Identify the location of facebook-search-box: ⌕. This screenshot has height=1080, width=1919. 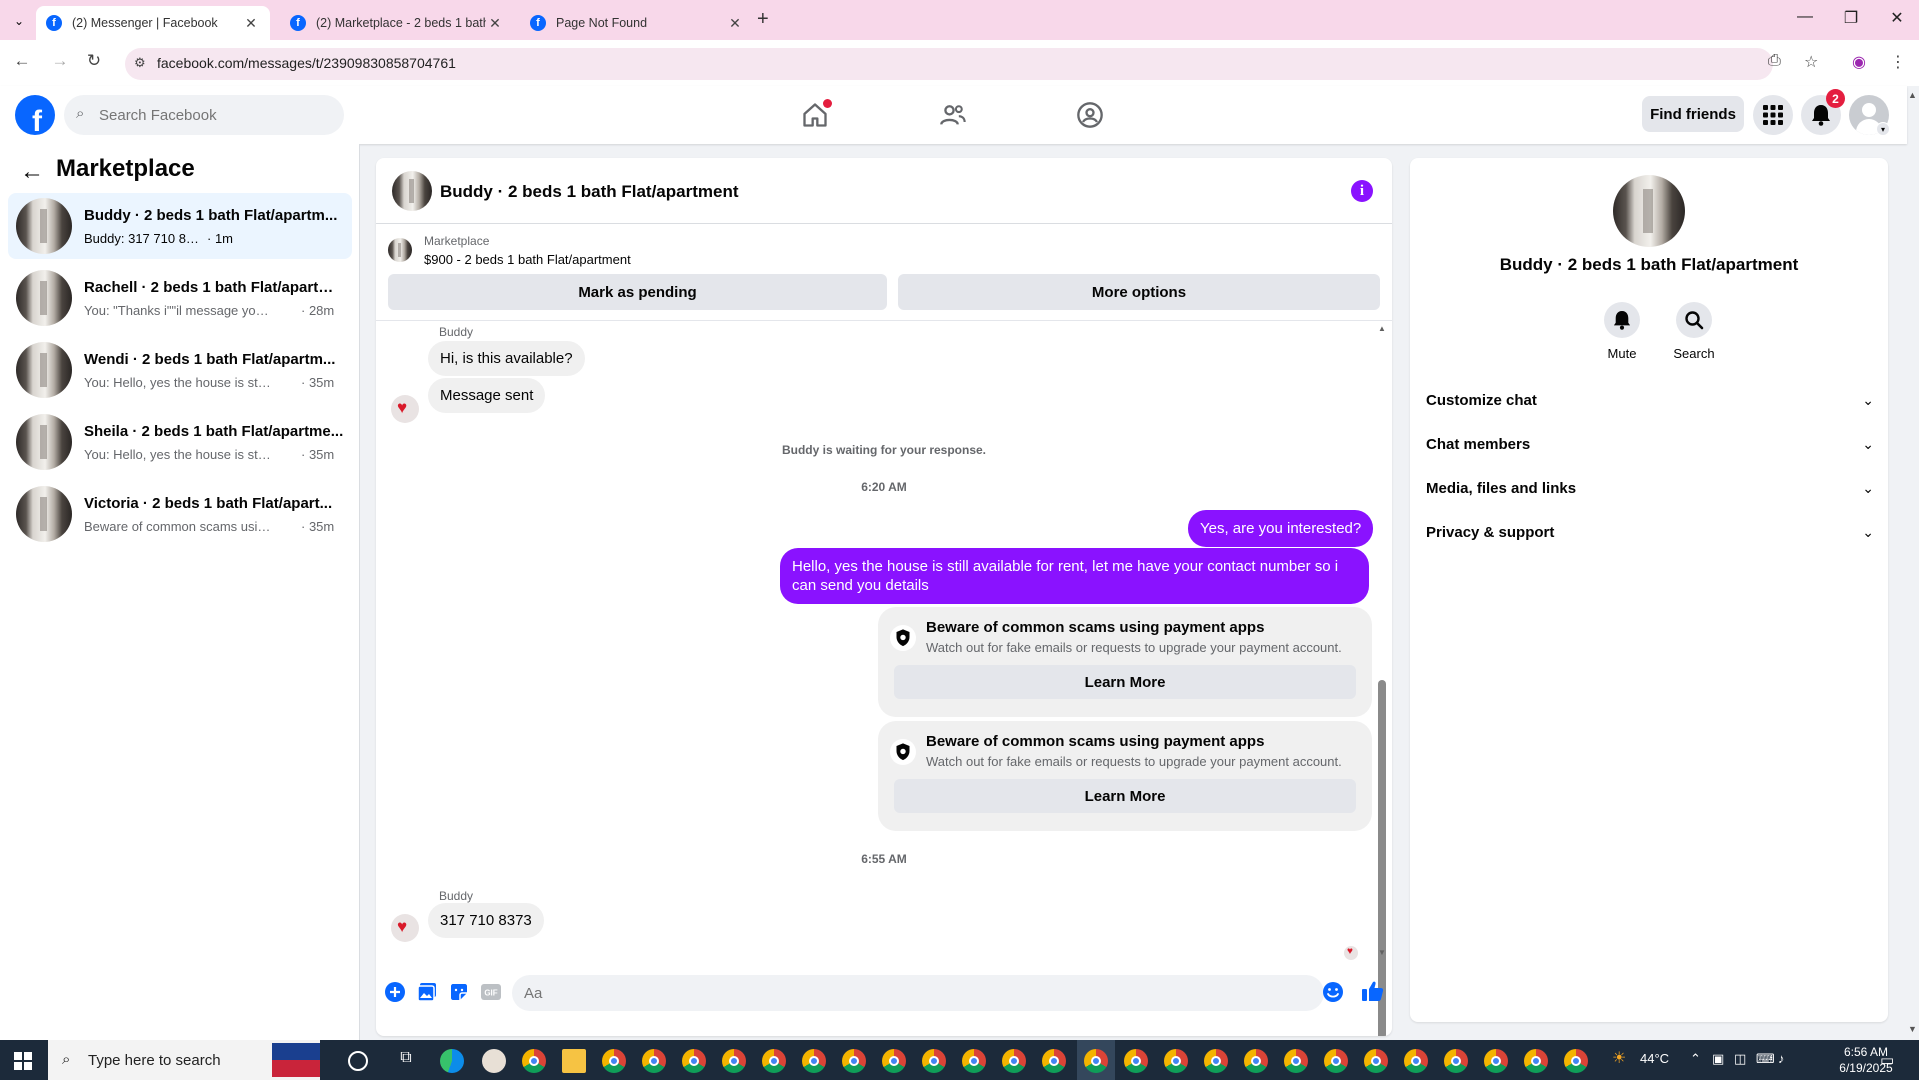
(204, 115).